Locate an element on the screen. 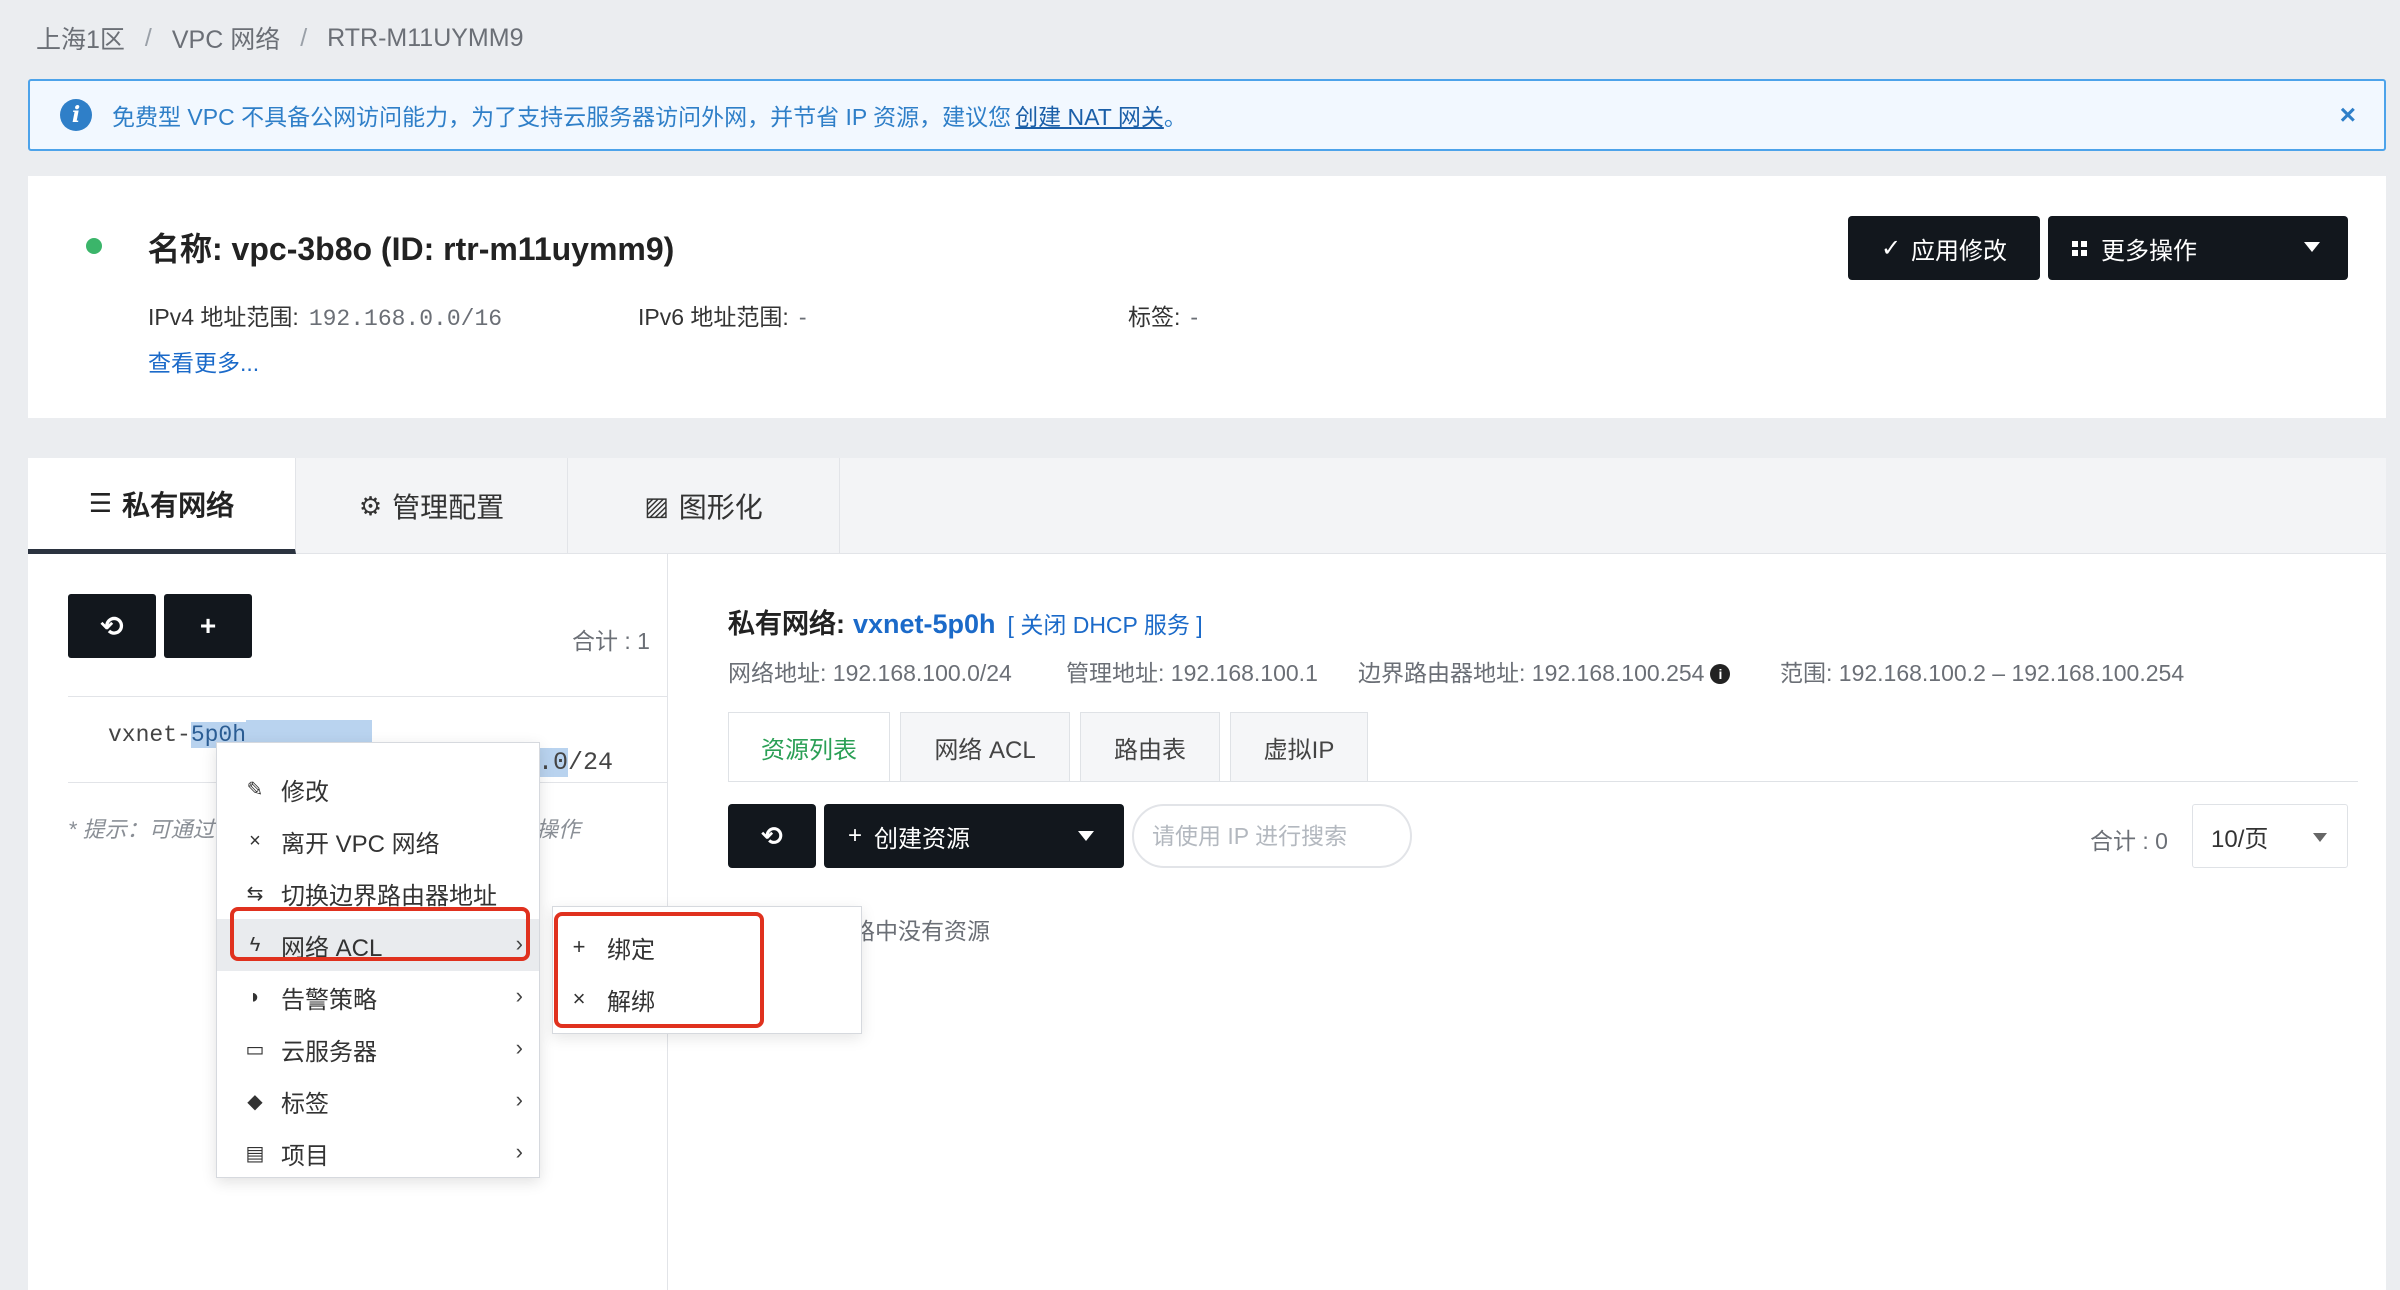 This screenshot has height=1290, width=2400. add-button: + is located at coordinates (208, 626).